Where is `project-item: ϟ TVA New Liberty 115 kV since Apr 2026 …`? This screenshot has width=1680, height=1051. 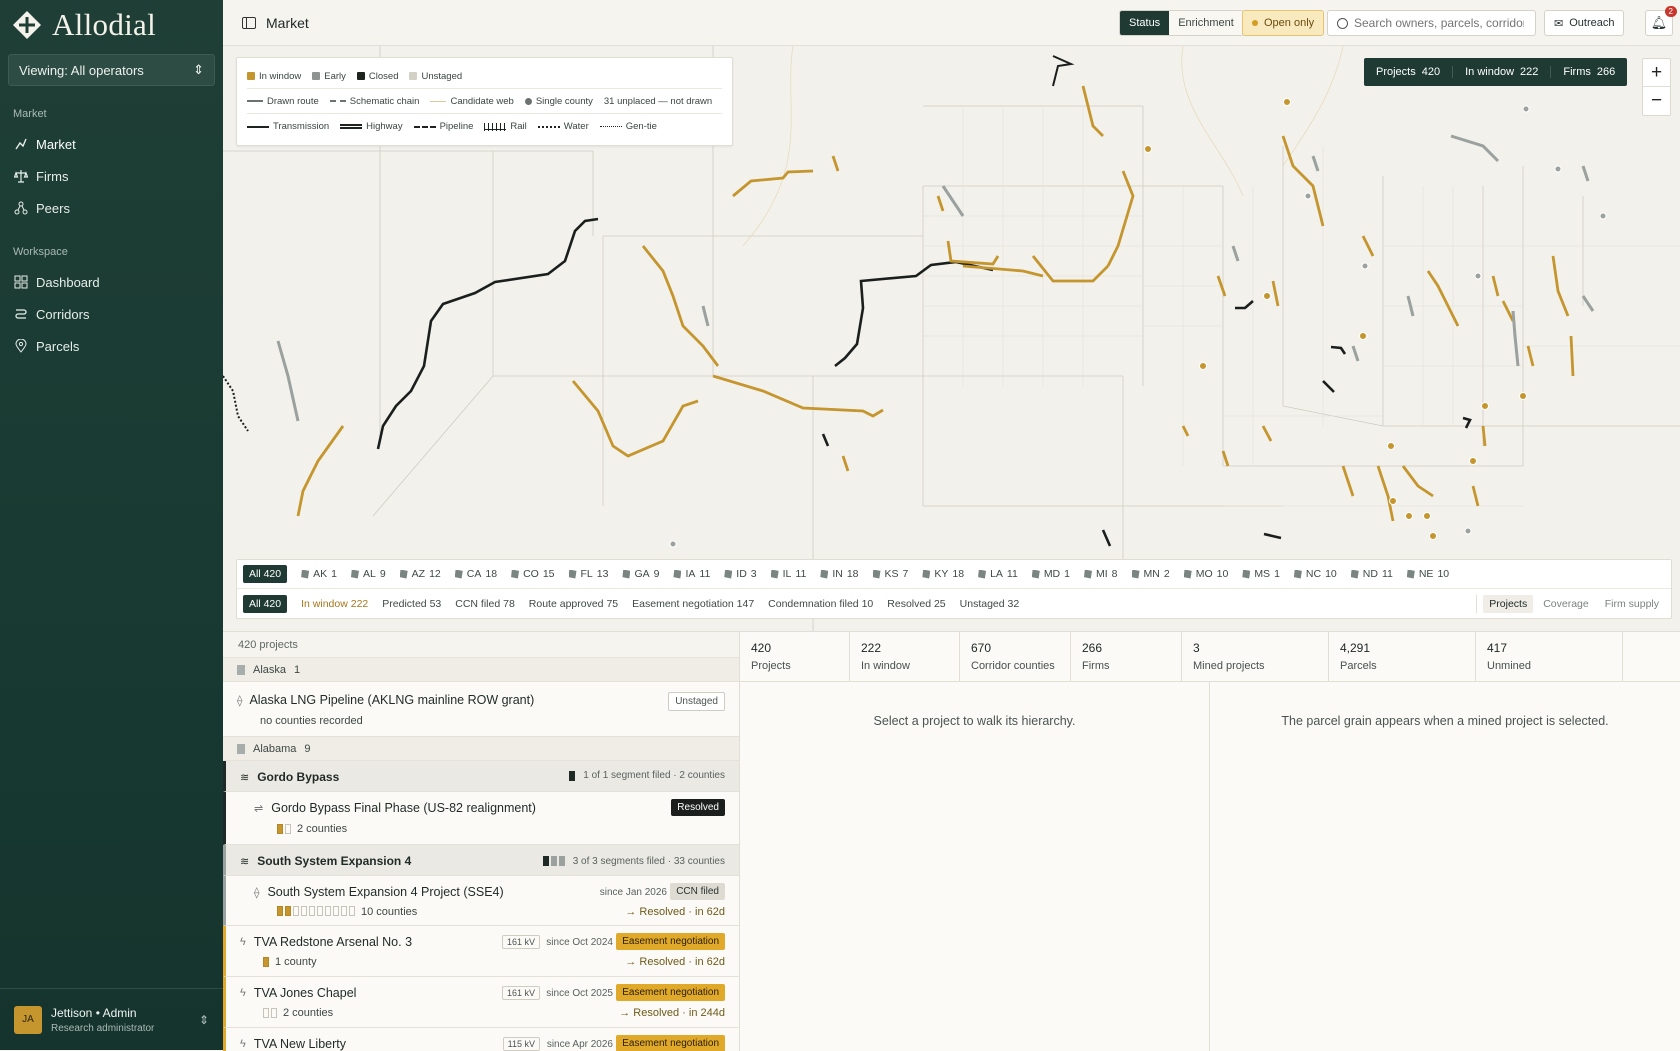 project-item: ϟ TVA New Liberty 115 kV since Apr 2026 … is located at coordinates (481, 1039).